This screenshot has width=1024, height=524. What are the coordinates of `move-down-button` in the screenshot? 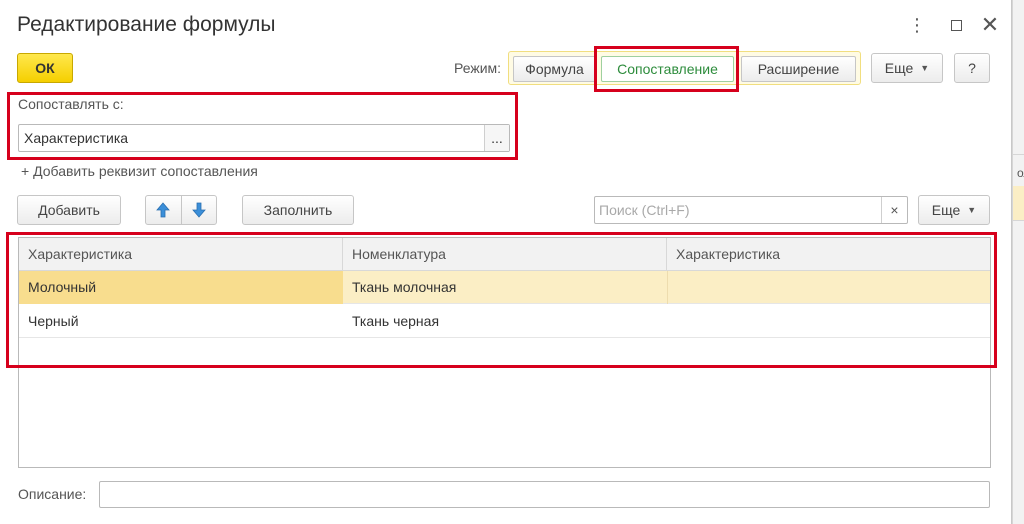 It's located at (198, 210).